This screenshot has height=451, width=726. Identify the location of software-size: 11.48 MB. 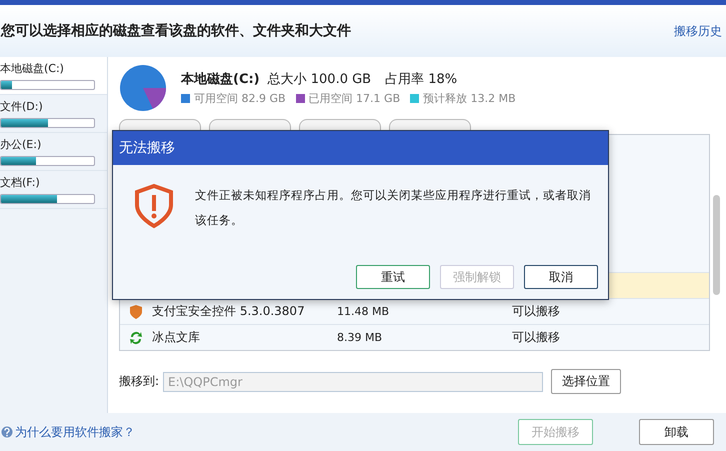
(363, 311).